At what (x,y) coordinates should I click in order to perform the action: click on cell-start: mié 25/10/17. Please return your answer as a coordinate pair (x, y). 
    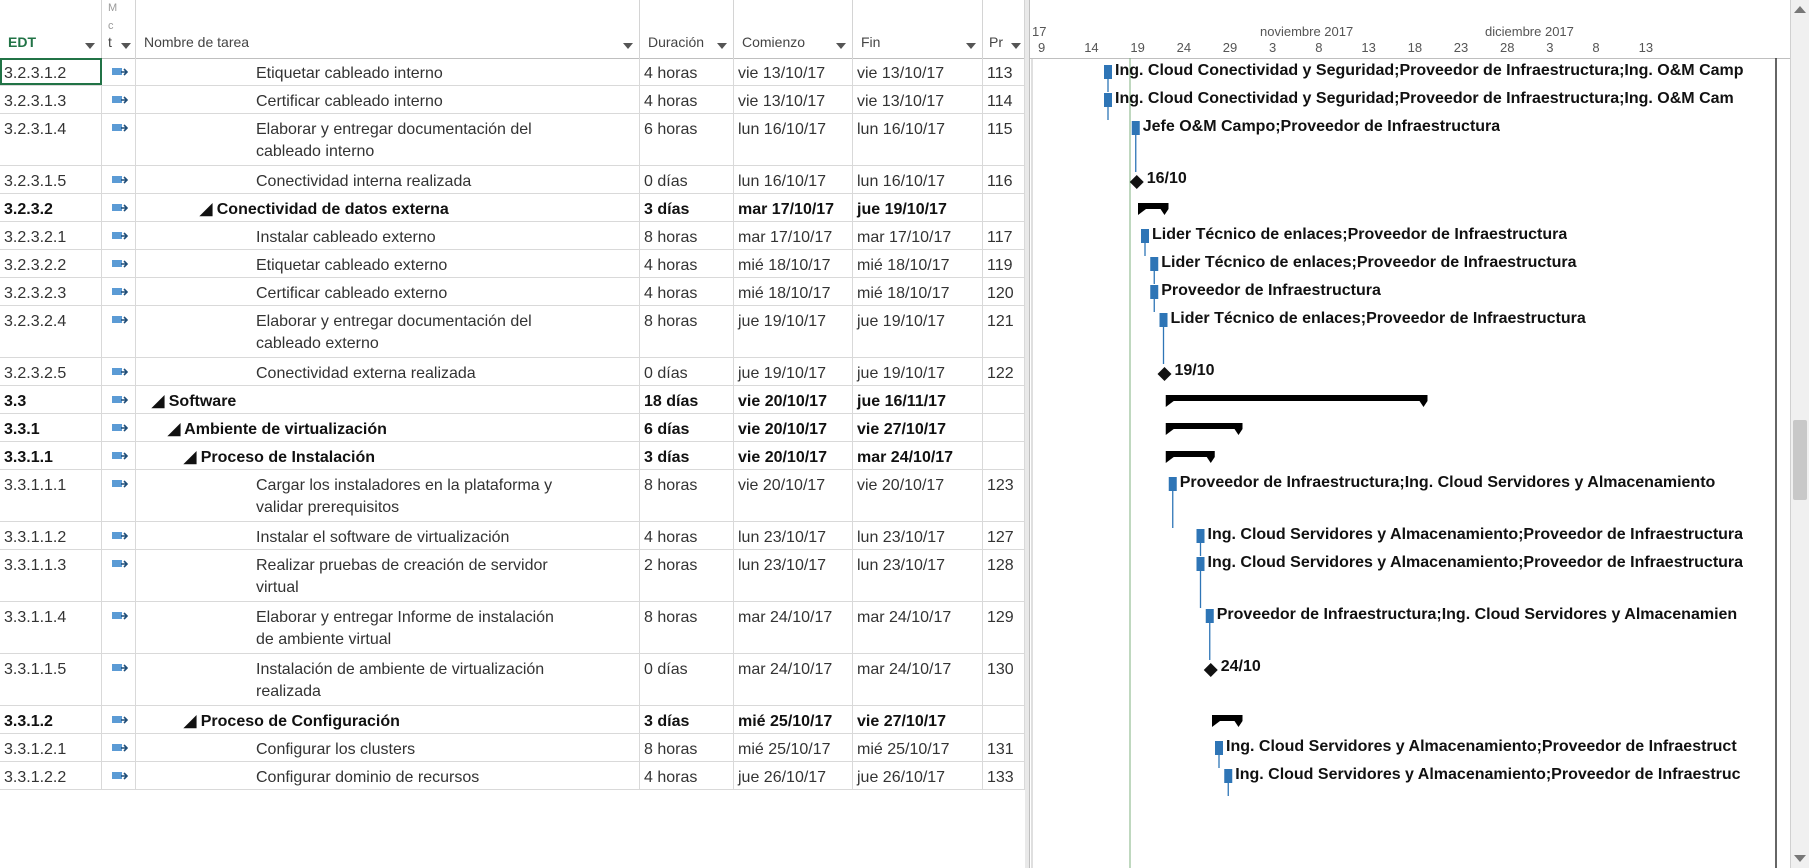
    Looking at the image, I should click on (793, 719).